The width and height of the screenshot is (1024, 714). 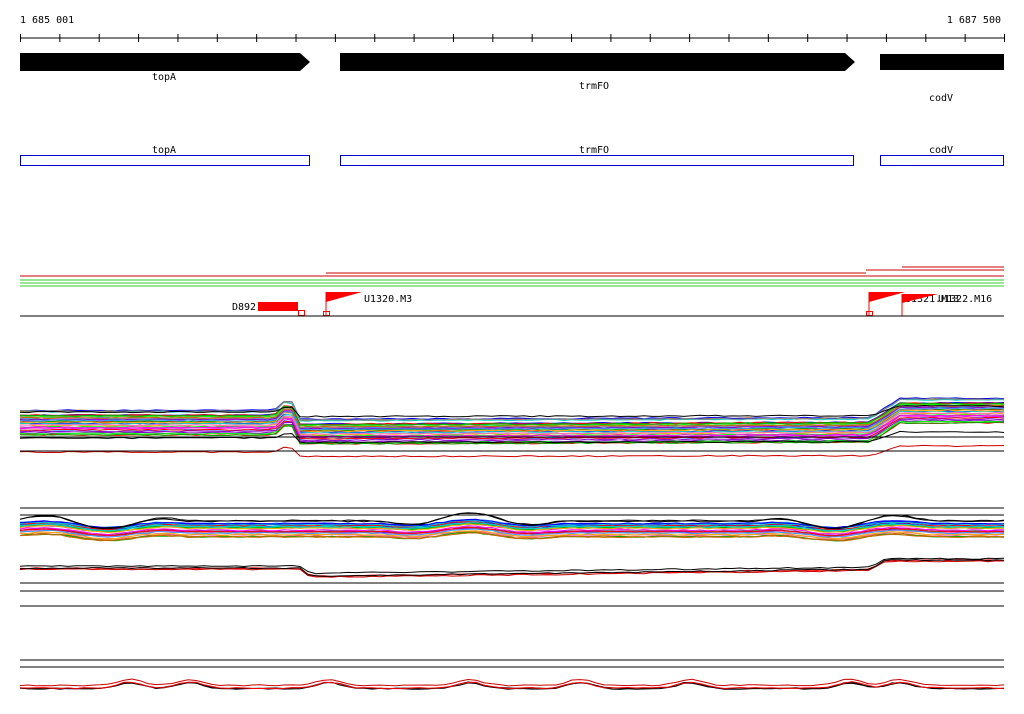 I want to click on gene-arrow-trmFO, so click(x=597, y=62).